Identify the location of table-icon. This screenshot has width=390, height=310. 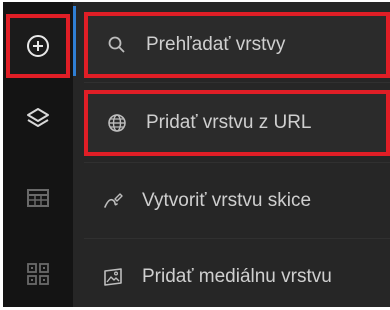
(38, 198).